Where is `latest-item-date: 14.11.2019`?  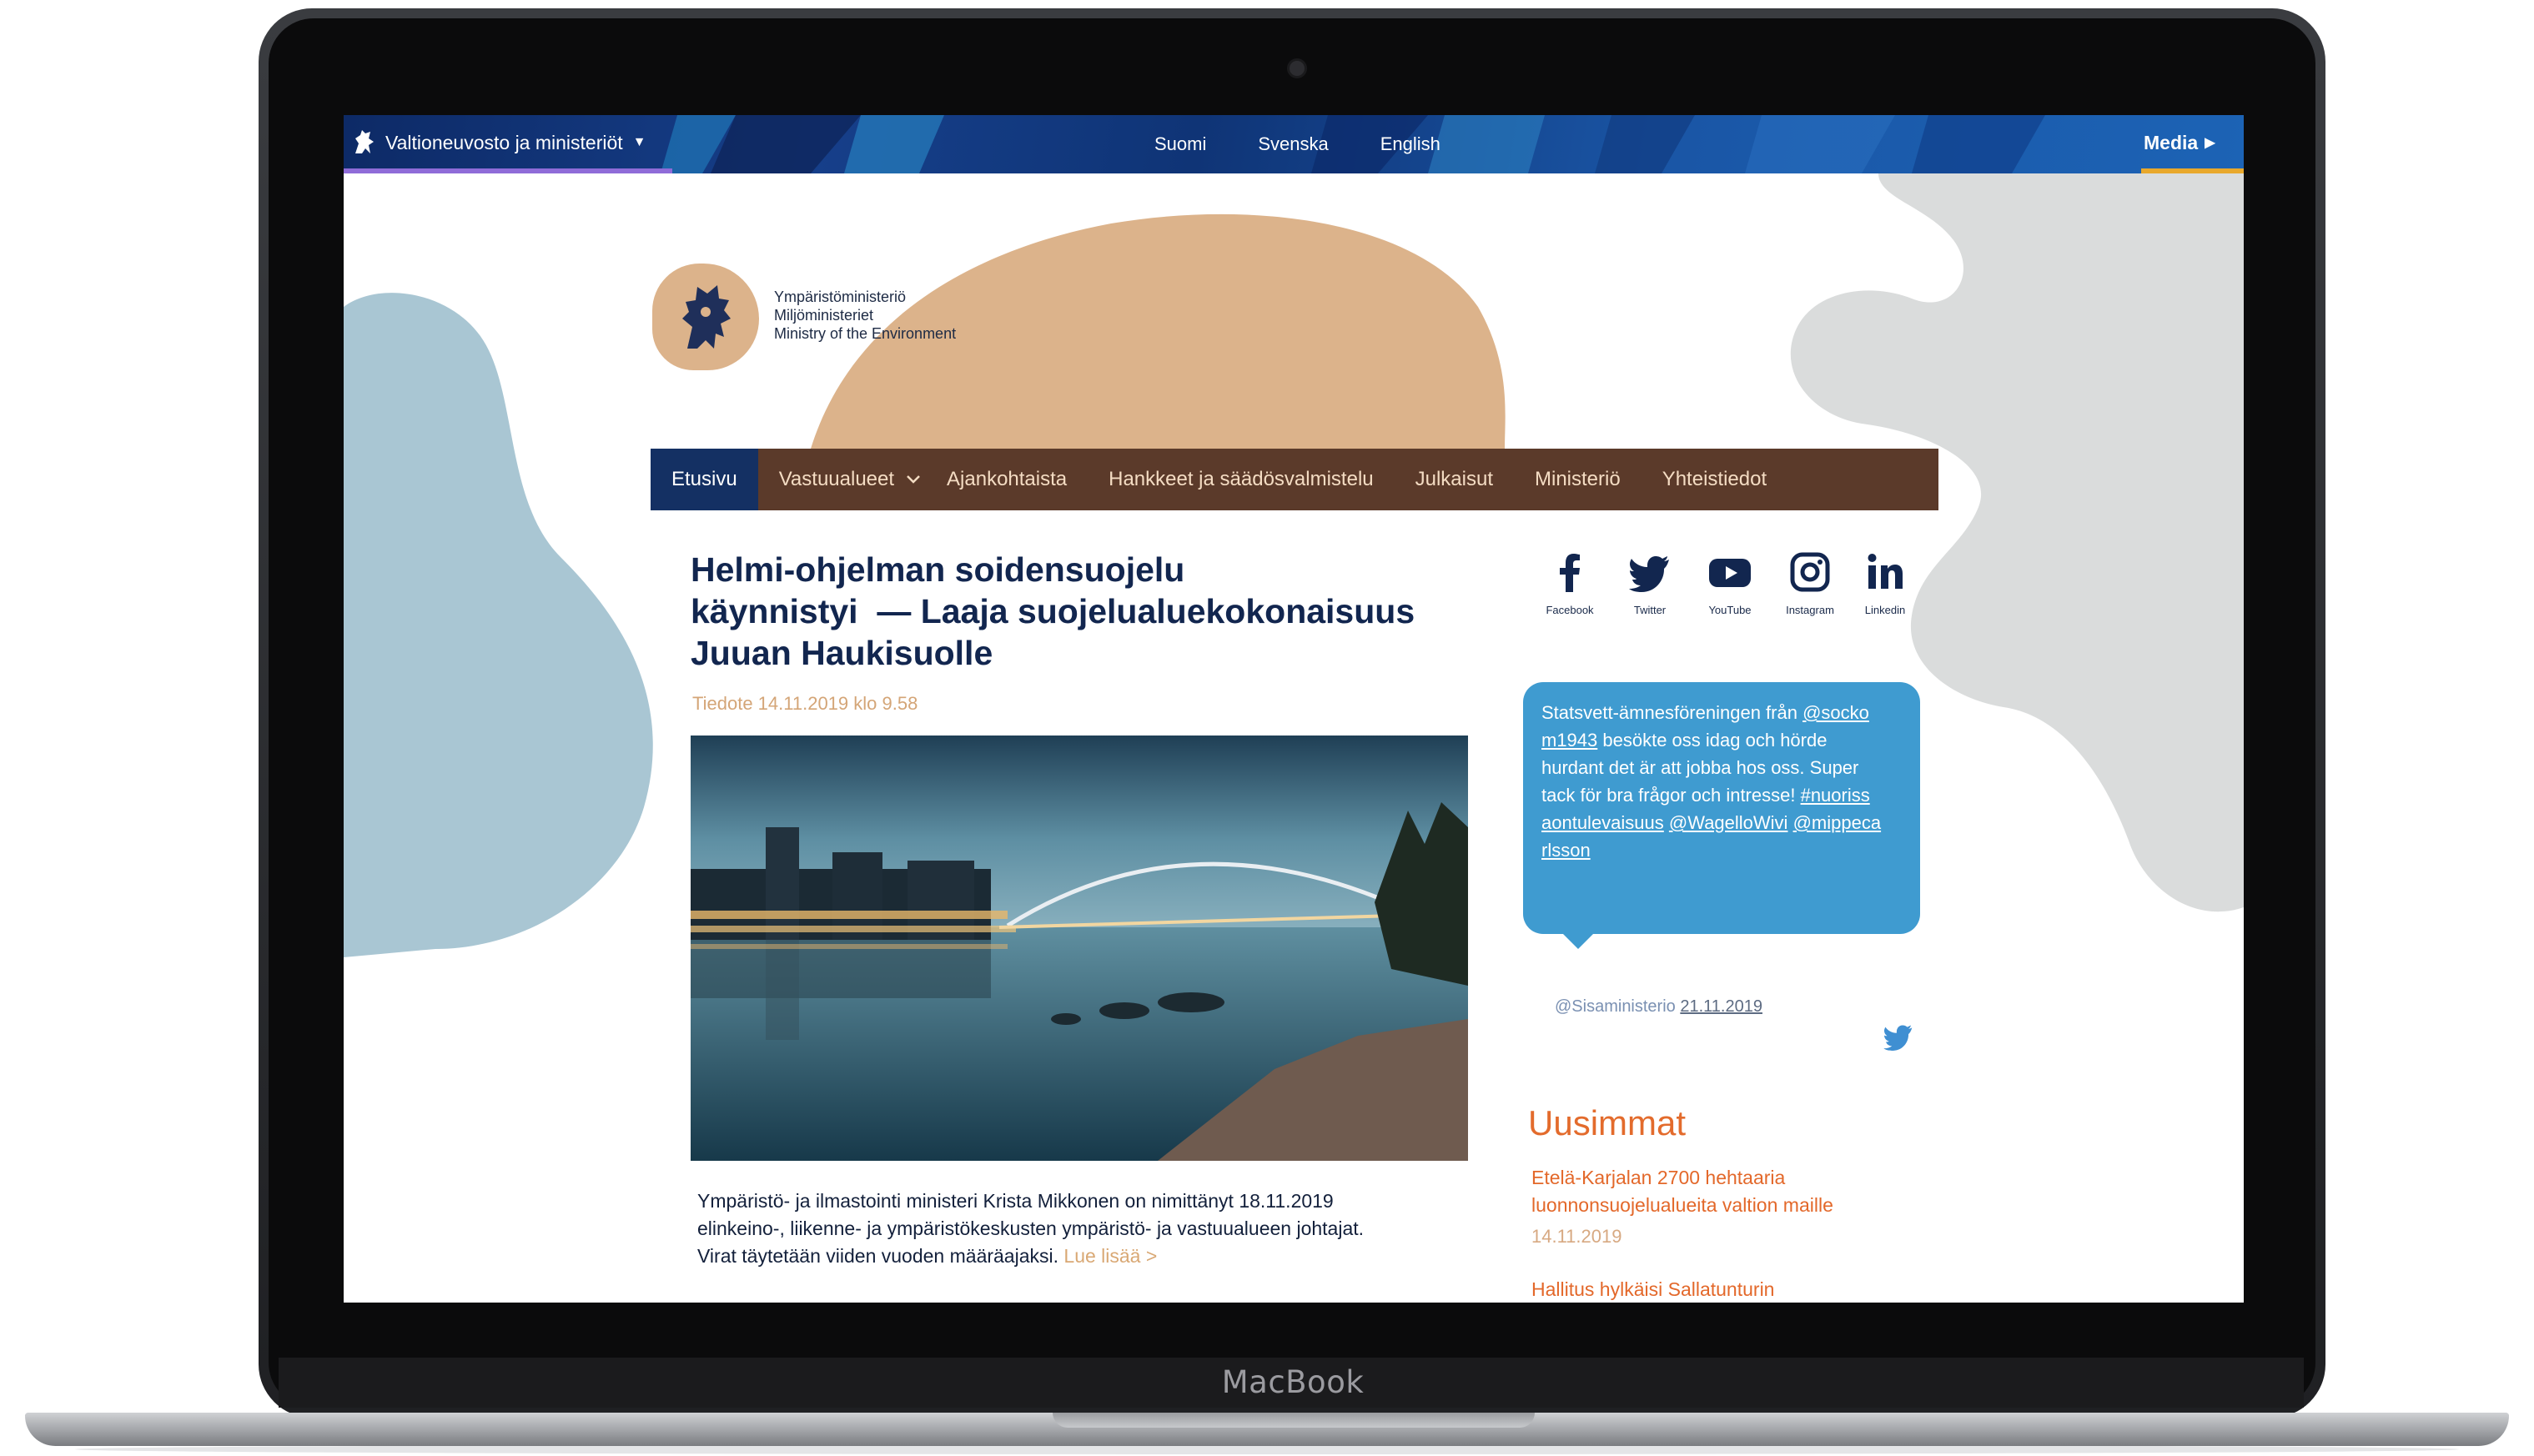
latest-item-date: 14.11.2019 is located at coordinates (1576, 1236).